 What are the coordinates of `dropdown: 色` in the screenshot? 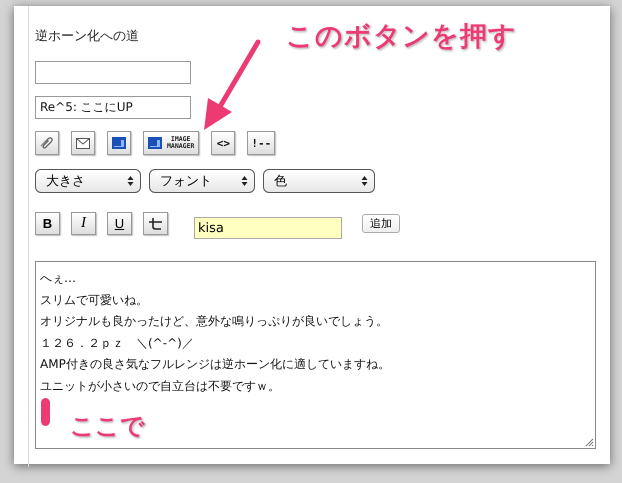 It's located at (319, 181).